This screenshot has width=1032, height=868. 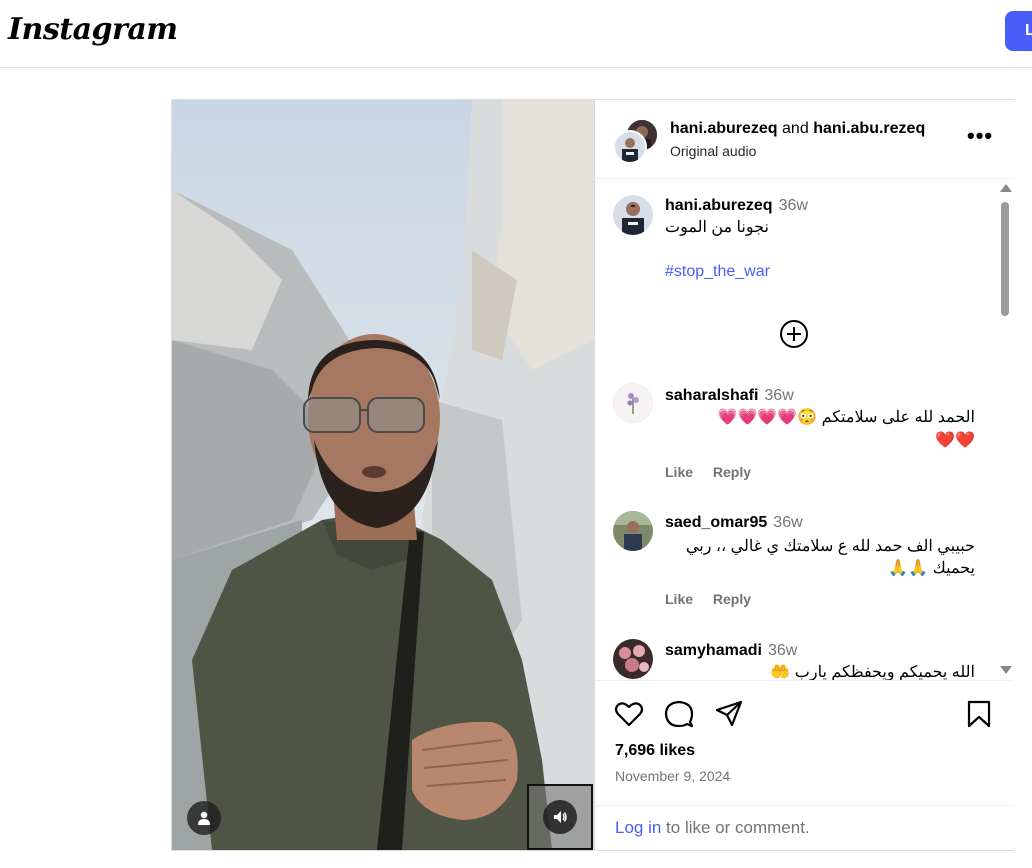 I want to click on collab-avatars, so click(x=636, y=141).